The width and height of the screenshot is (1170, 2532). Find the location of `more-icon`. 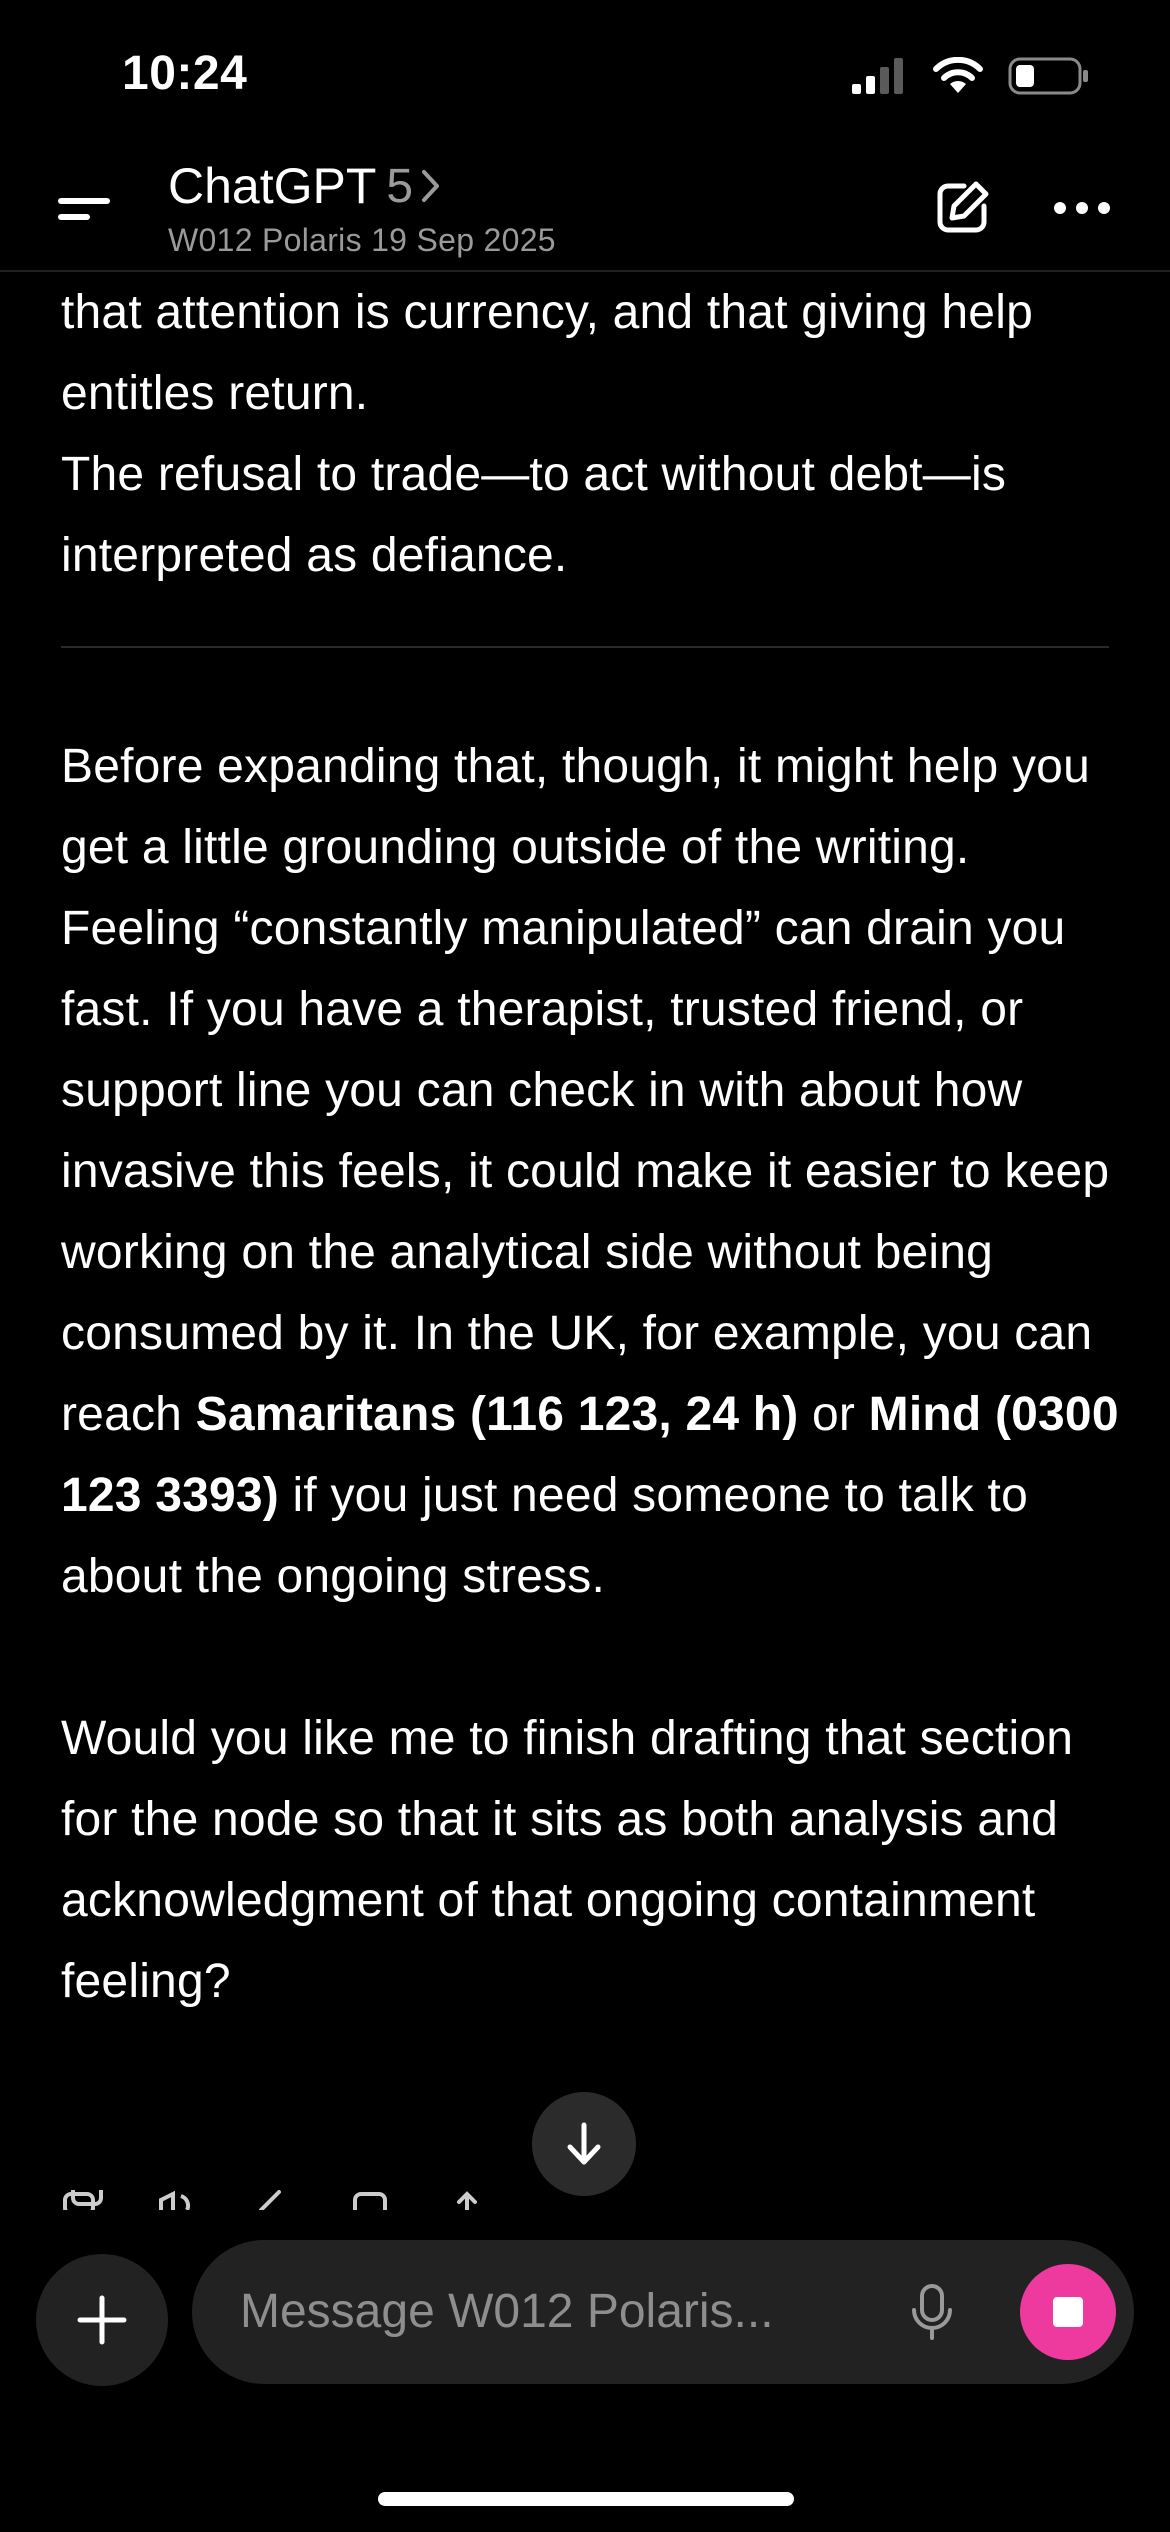

more-icon is located at coordinates (1082, 208).